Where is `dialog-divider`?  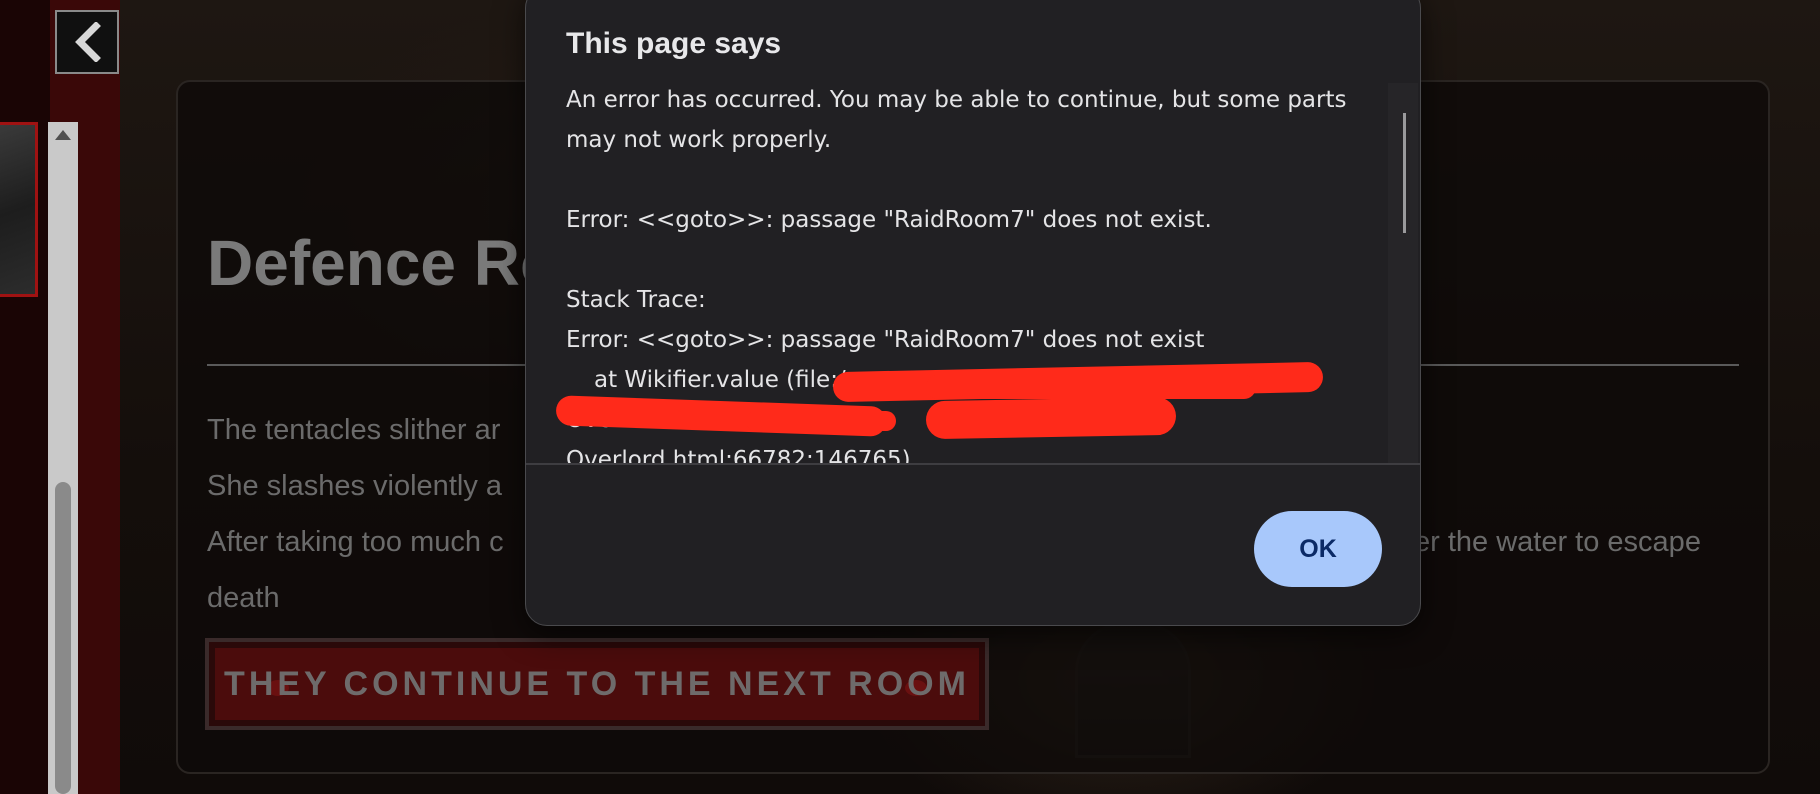 dialog-divider is located at coordinates (973, 464).